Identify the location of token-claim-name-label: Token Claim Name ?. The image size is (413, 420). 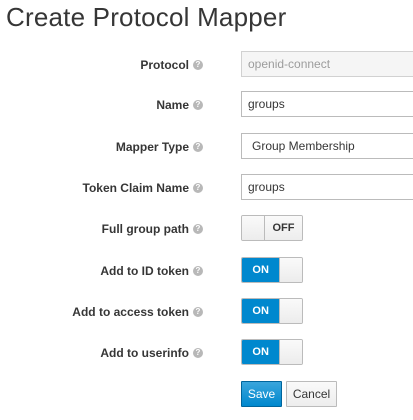
(143, 188).